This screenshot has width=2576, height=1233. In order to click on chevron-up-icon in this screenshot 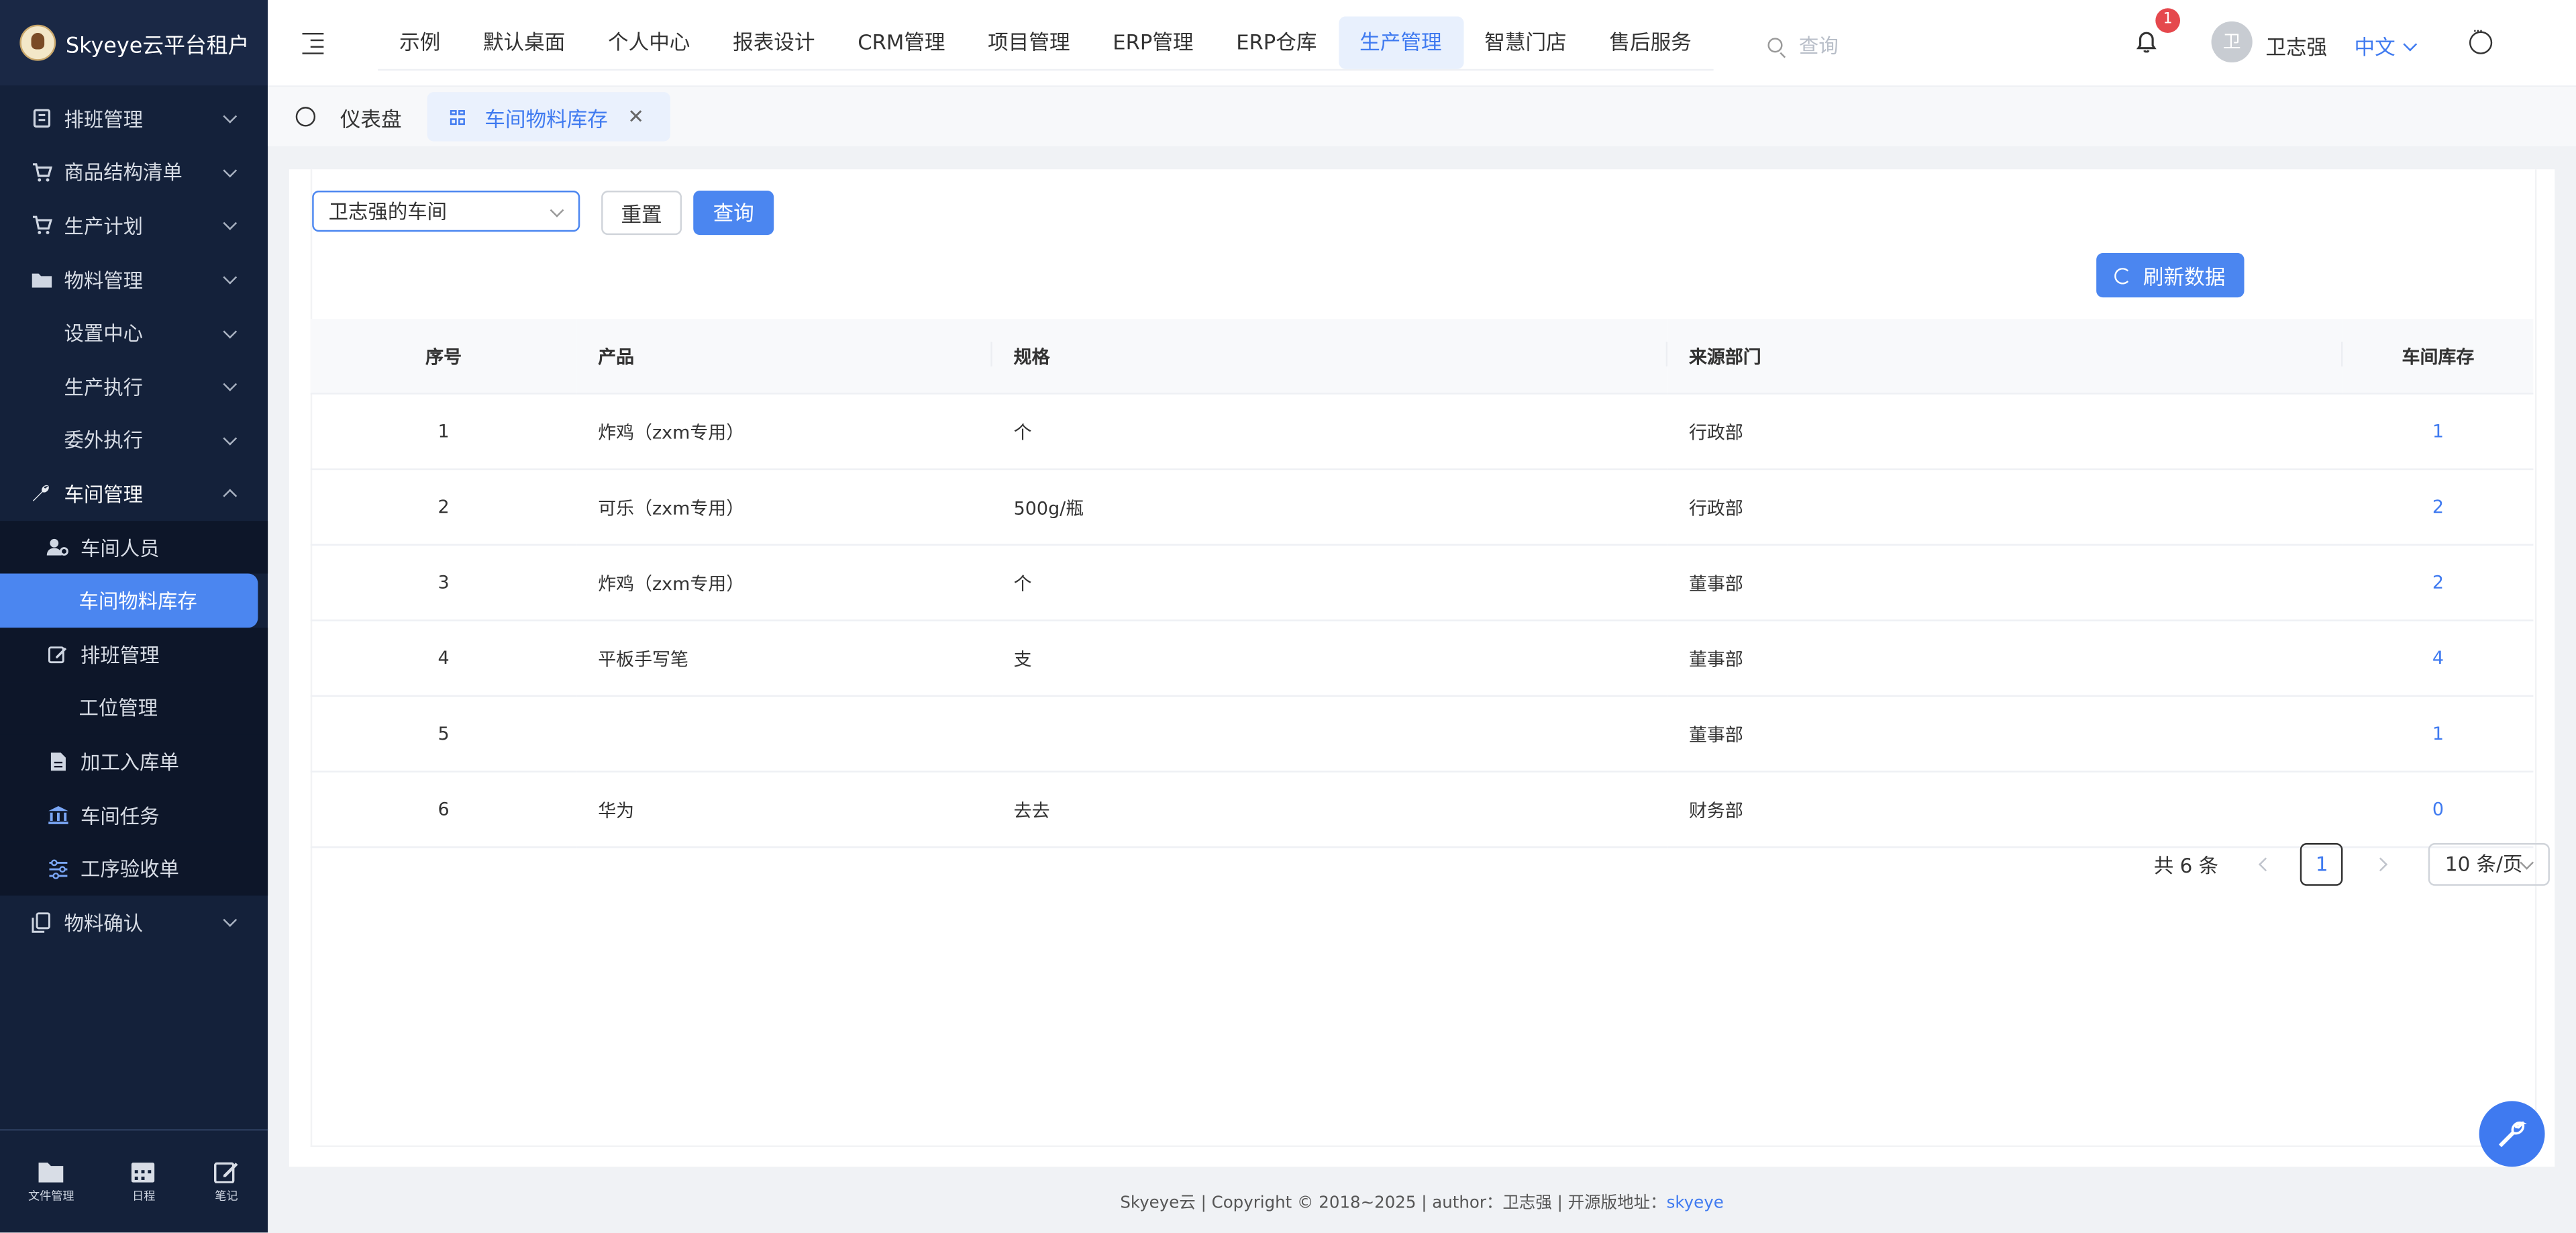, I will do `click(230, 496)`.